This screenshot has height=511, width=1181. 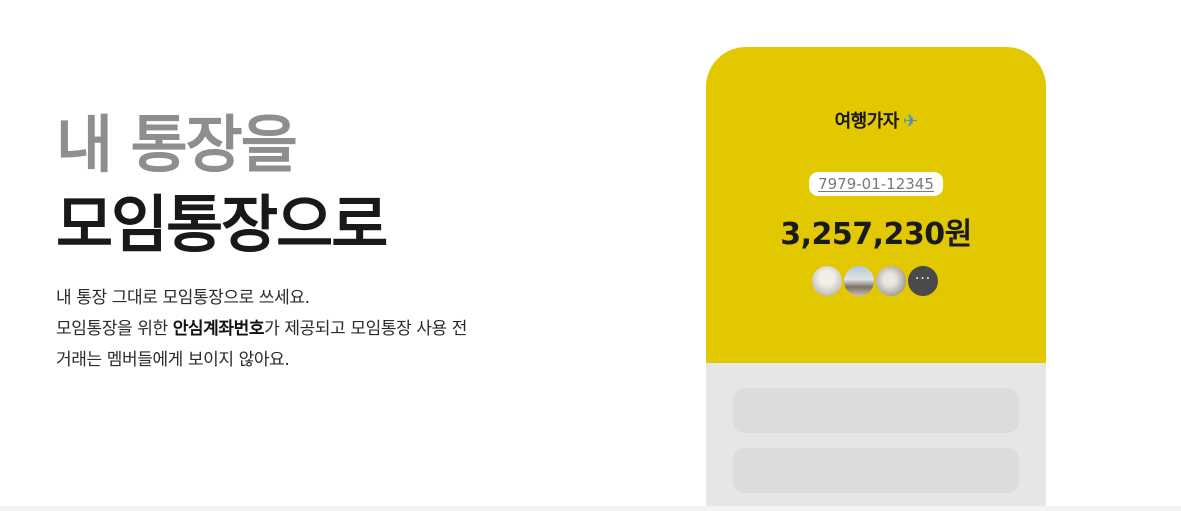 I want to click on group-name: 여행가자 ✈, so click(x=876, y=120).